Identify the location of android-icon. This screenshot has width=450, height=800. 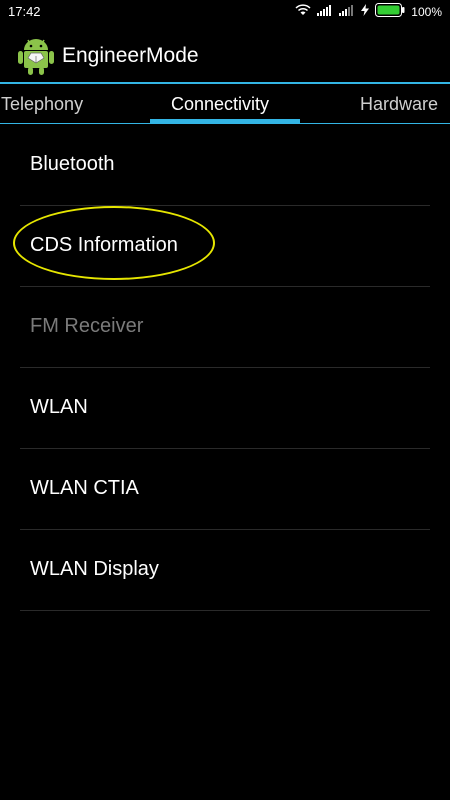
(36, 56).